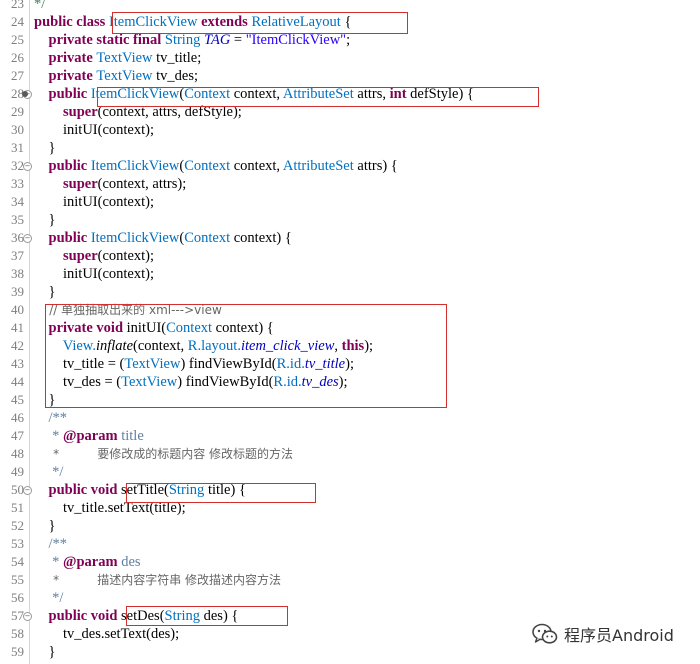  Describe the element at coordinates (118, 58) in the screenshot. I see `code-line: private TextView tv_title;` at that location.